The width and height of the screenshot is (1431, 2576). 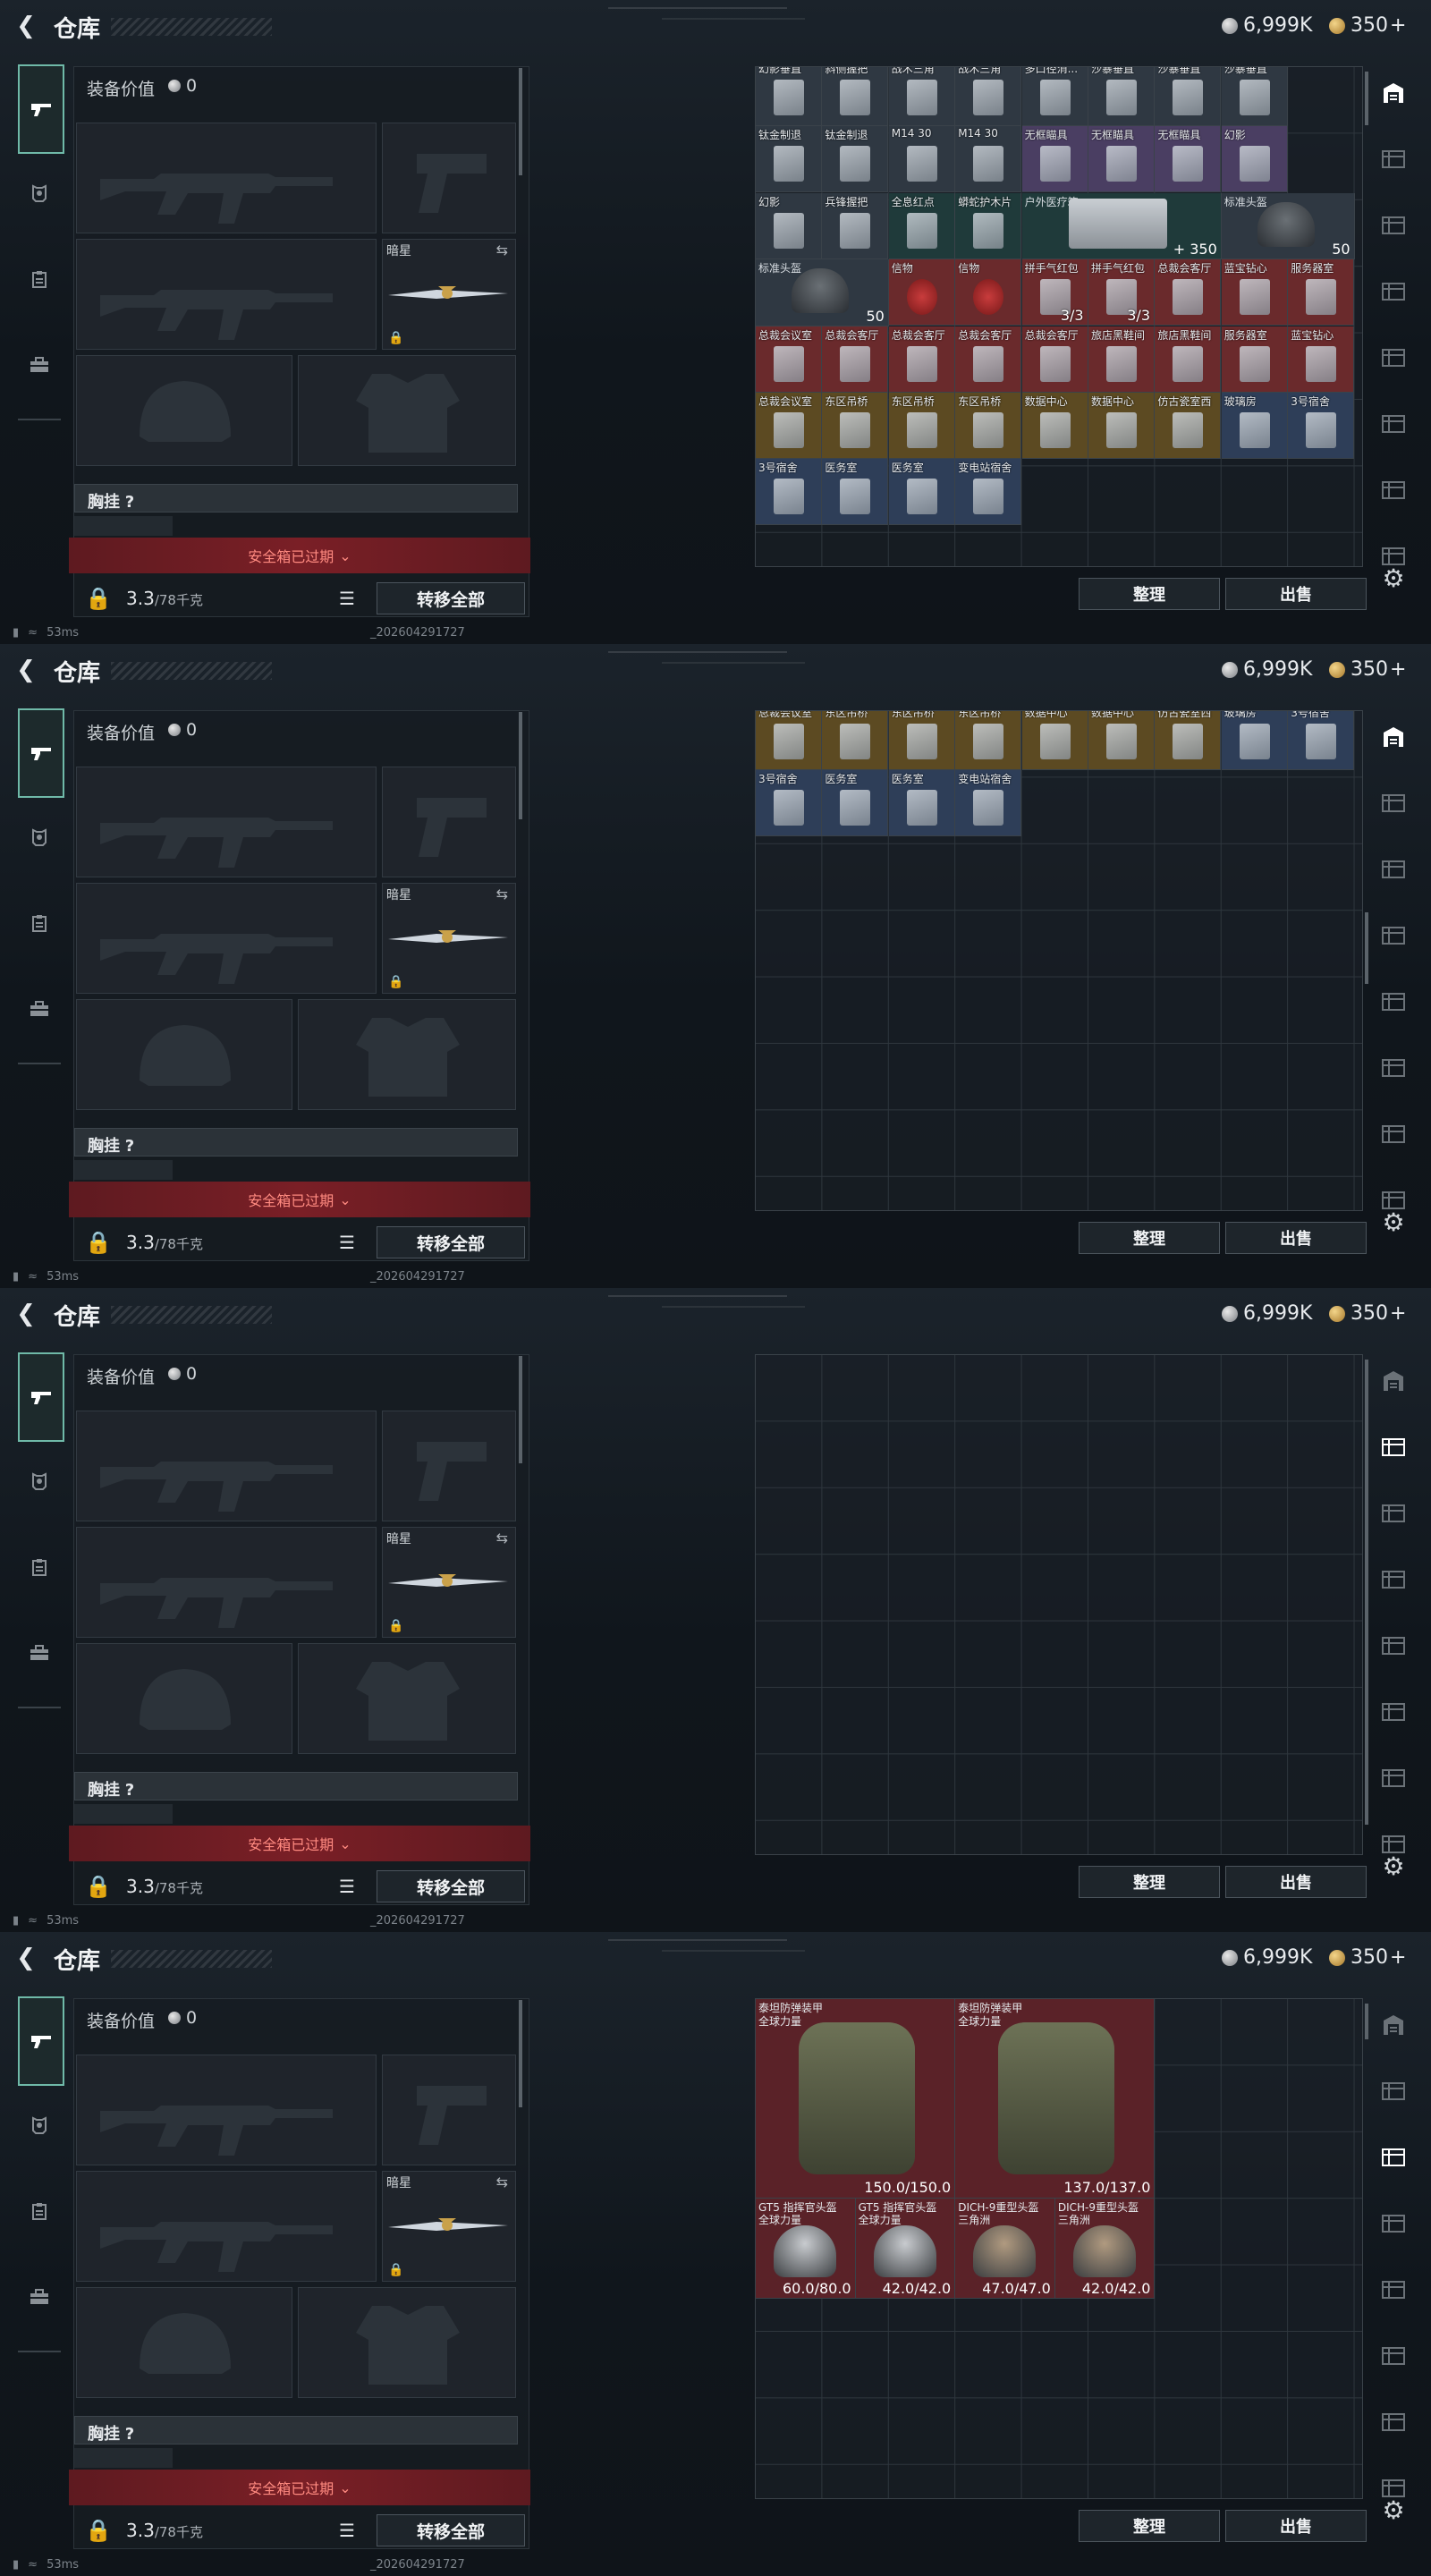 What do you see at coordinates (1255, 359) in the screenshot?
I see `stash-item: 服务器室` at bounding box center [1255, 359].